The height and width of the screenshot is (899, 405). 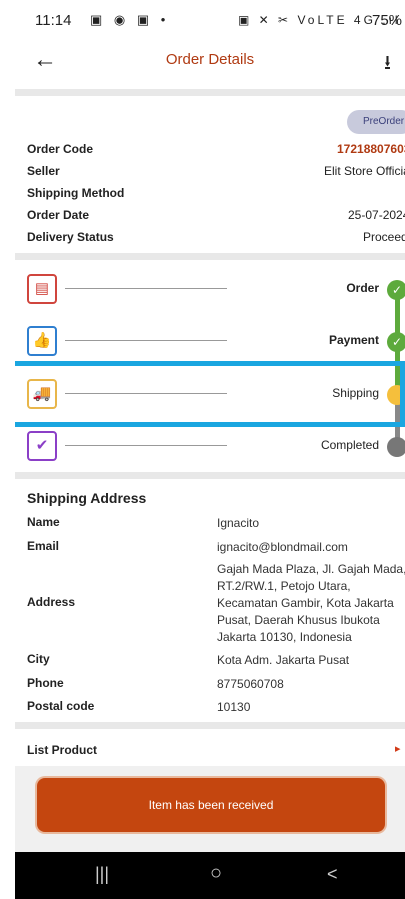 What do you see at coordinates (43, 546) in the screenshot?
I see `email-label: Email` at bounding box center [43, 546].